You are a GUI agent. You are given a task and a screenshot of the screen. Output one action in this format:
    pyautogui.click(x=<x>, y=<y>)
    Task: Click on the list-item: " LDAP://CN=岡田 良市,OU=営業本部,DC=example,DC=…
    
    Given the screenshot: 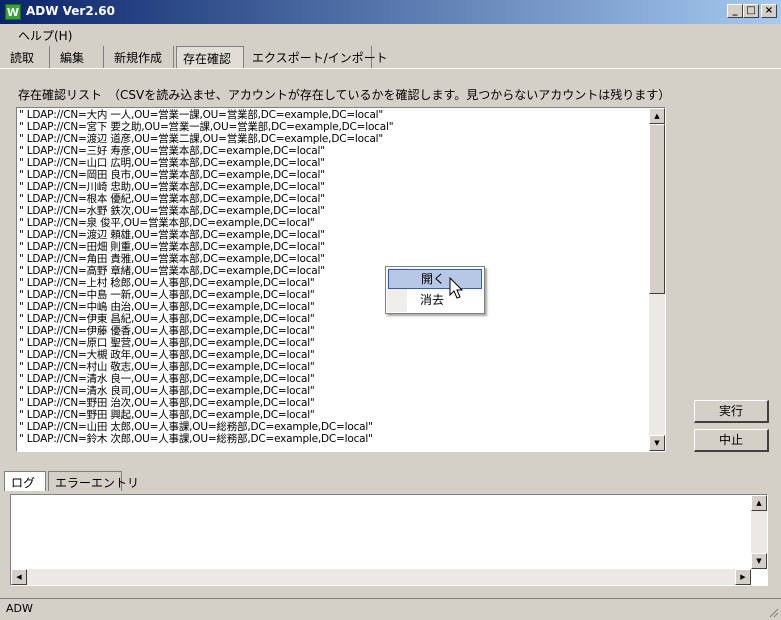 What is the action you would take?
    pyautogui.click(x=334, y=175)
    